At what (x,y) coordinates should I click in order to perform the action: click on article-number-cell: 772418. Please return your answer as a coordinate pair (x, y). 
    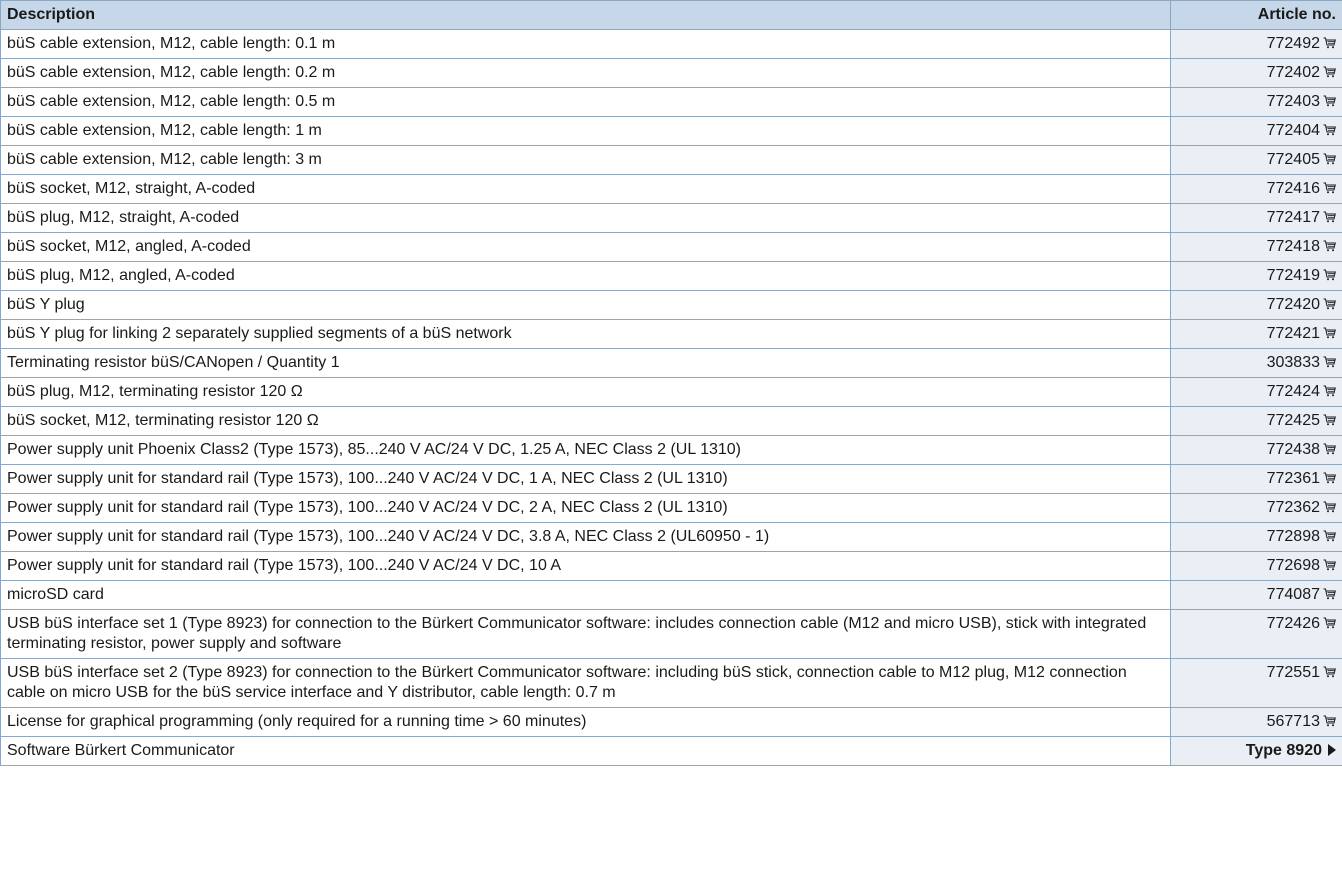
    Looking at the image, I should click on (1256, 247).